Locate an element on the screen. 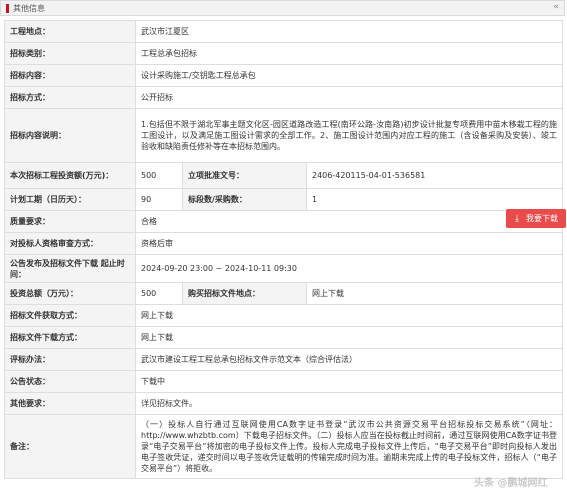 The height and width of the screenshot is (489, 567). evaluation-value: 武汉市建设工程工程总承包招标文件示范文本（综合评估法） is located at coordinates (349, 359).